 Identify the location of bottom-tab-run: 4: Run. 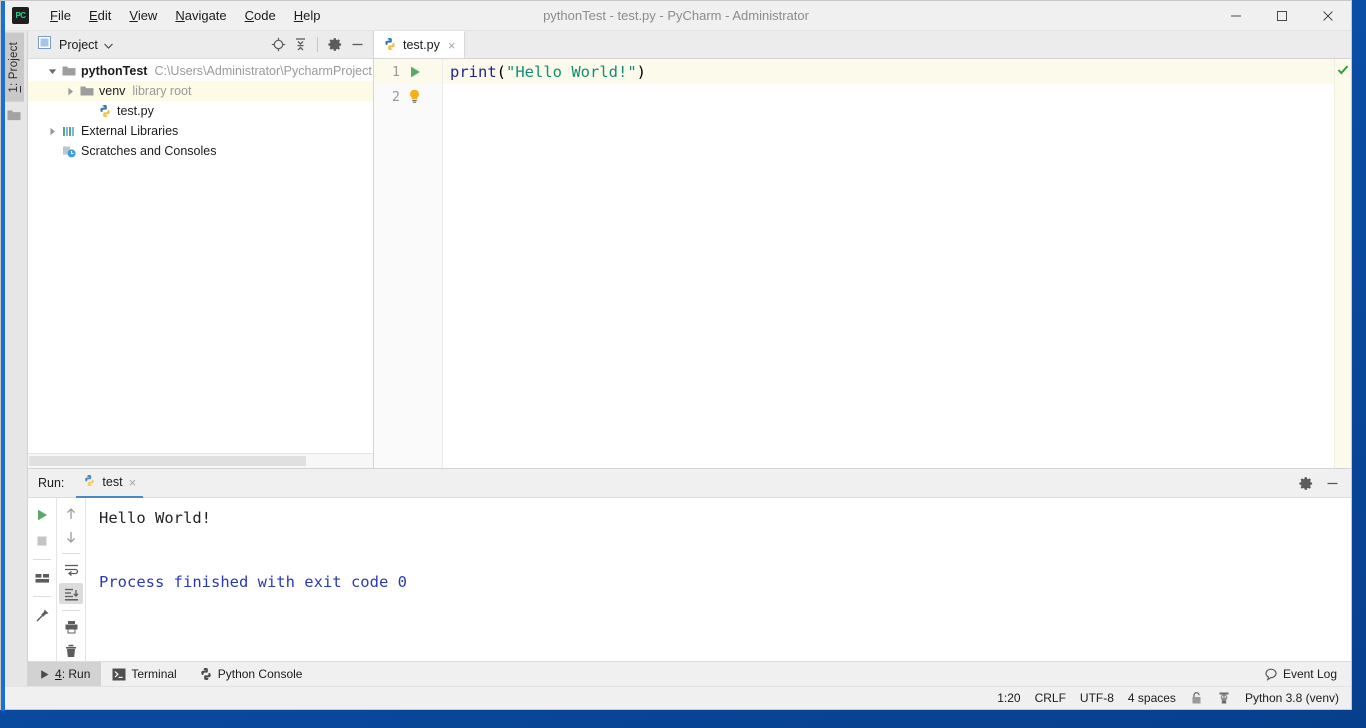
(65, 674).